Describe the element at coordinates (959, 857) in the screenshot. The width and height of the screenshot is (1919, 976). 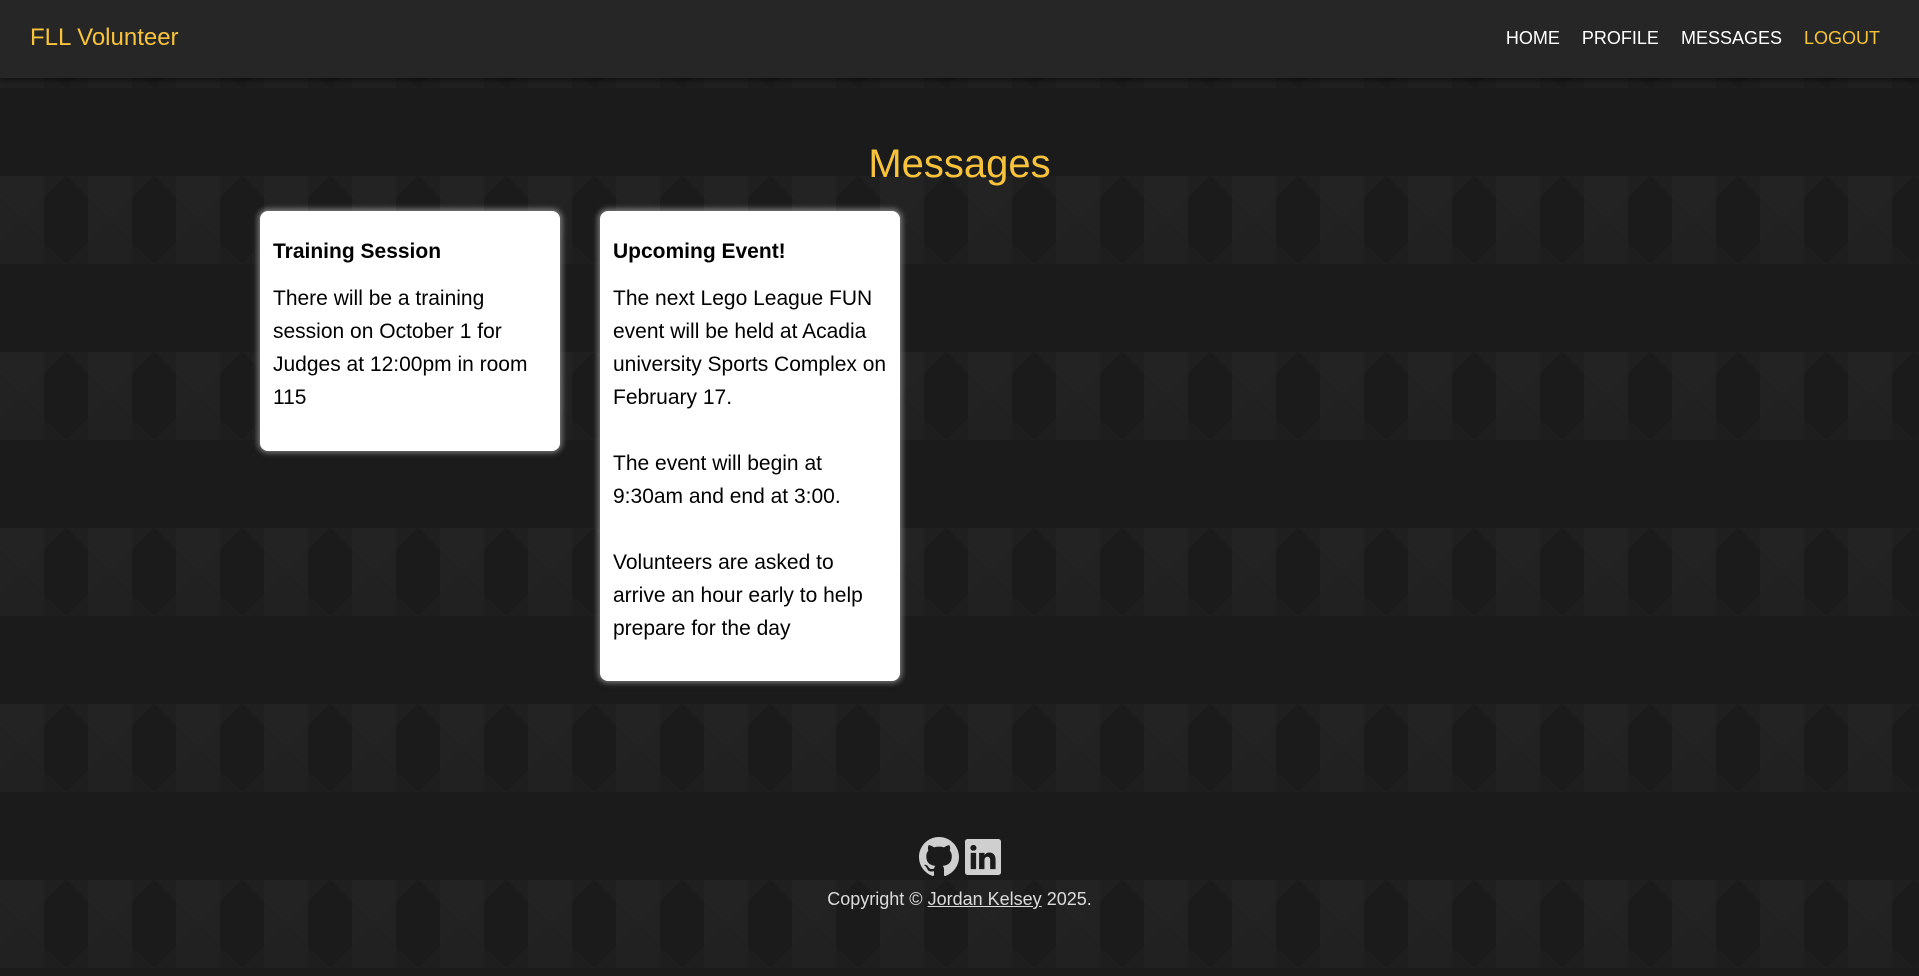
I see `social-links` at that location.